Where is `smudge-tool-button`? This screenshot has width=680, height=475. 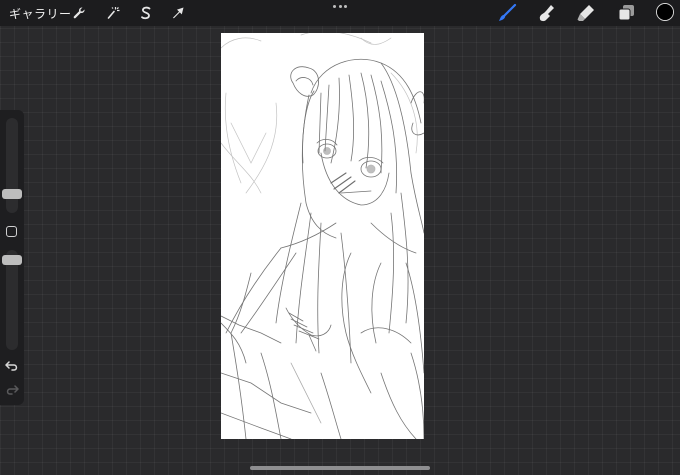 smudge-tool-button is located at coordinates (547, 13).